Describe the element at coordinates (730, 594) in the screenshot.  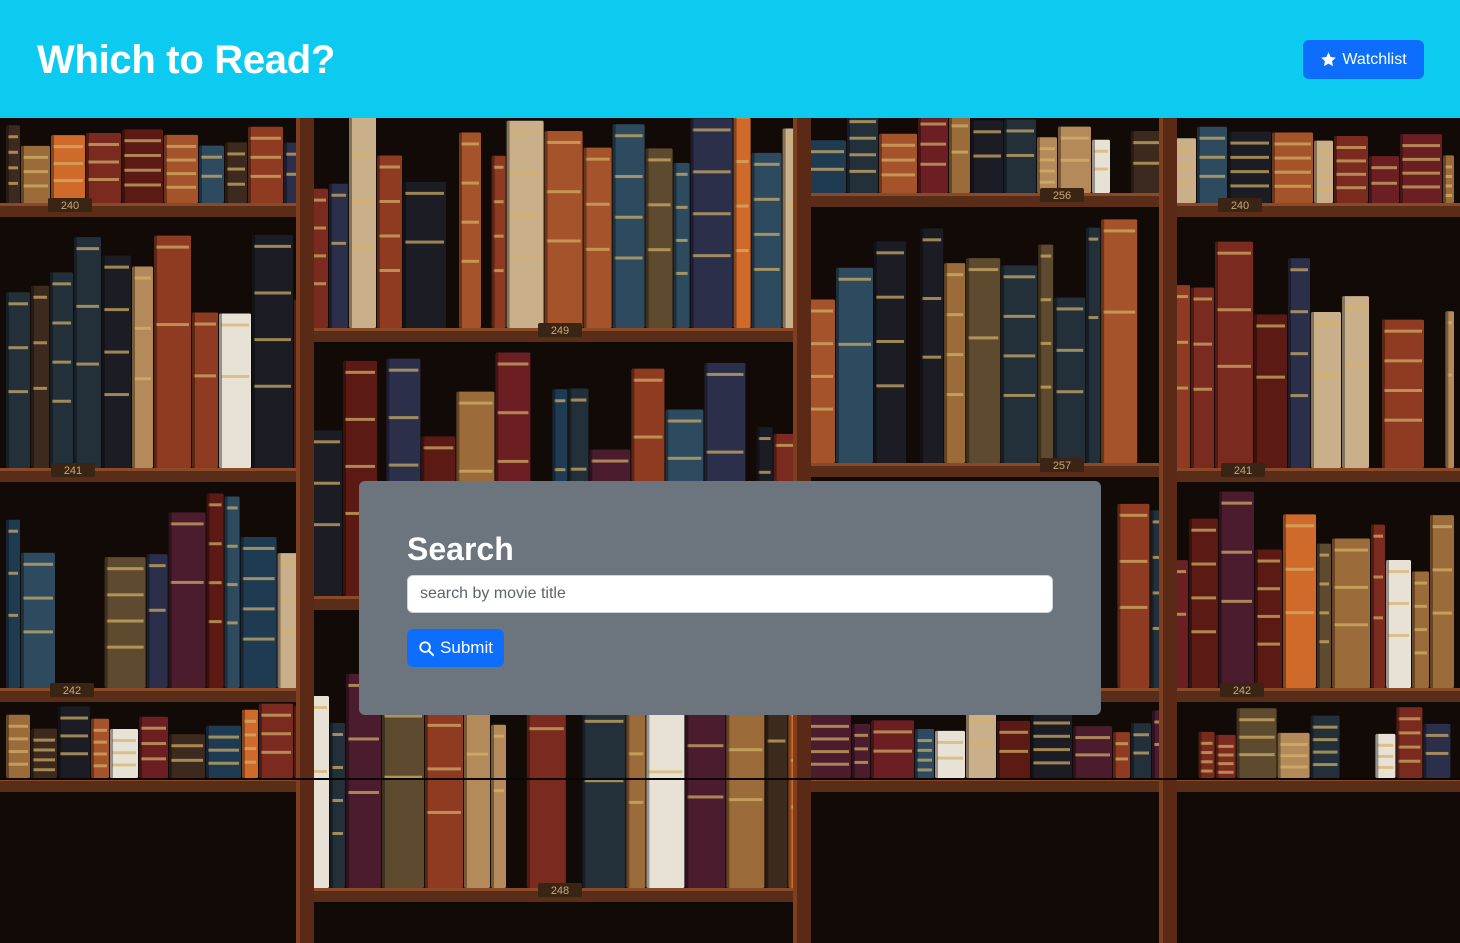
I see `search-input` at that location.